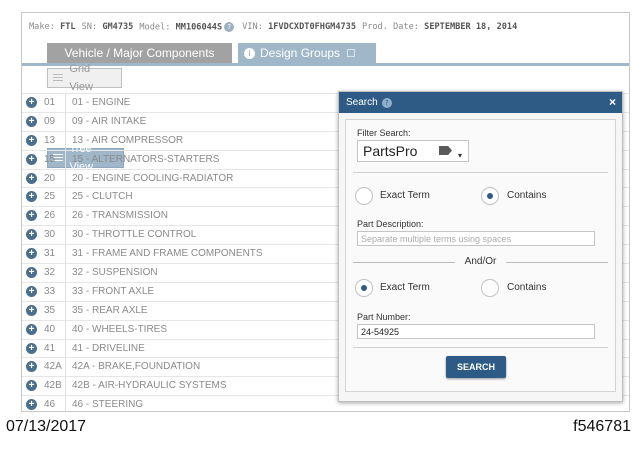 The image size is (637, 451). What do you see at coordinates (476, 331) in the screenshot?
I see `part-number-input` at bounding box center [476, 331].